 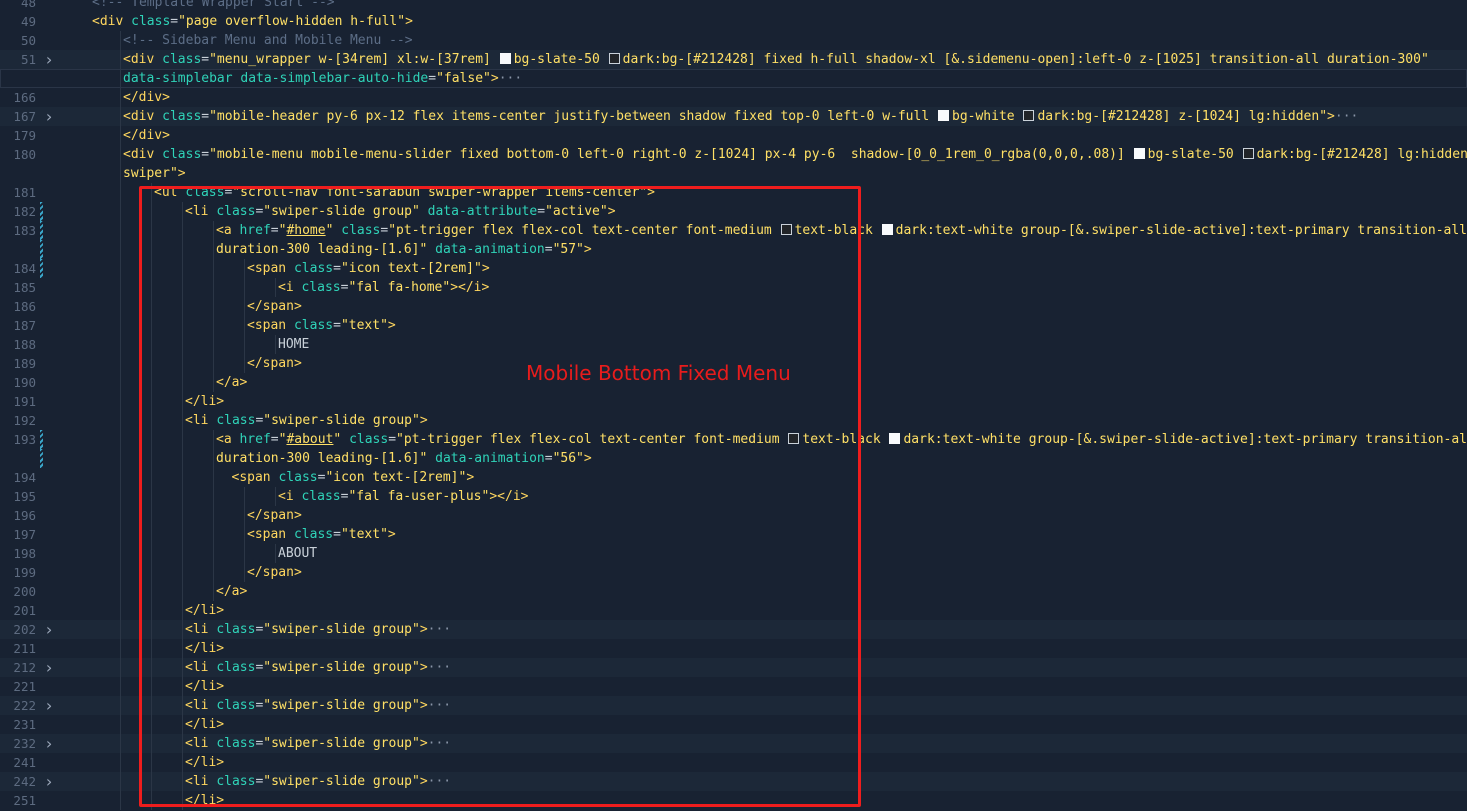 What do you see at coordinates (733, 135) in the screenshot?
I see `code-line: 179 </div>` at bounding box center [733, 135].